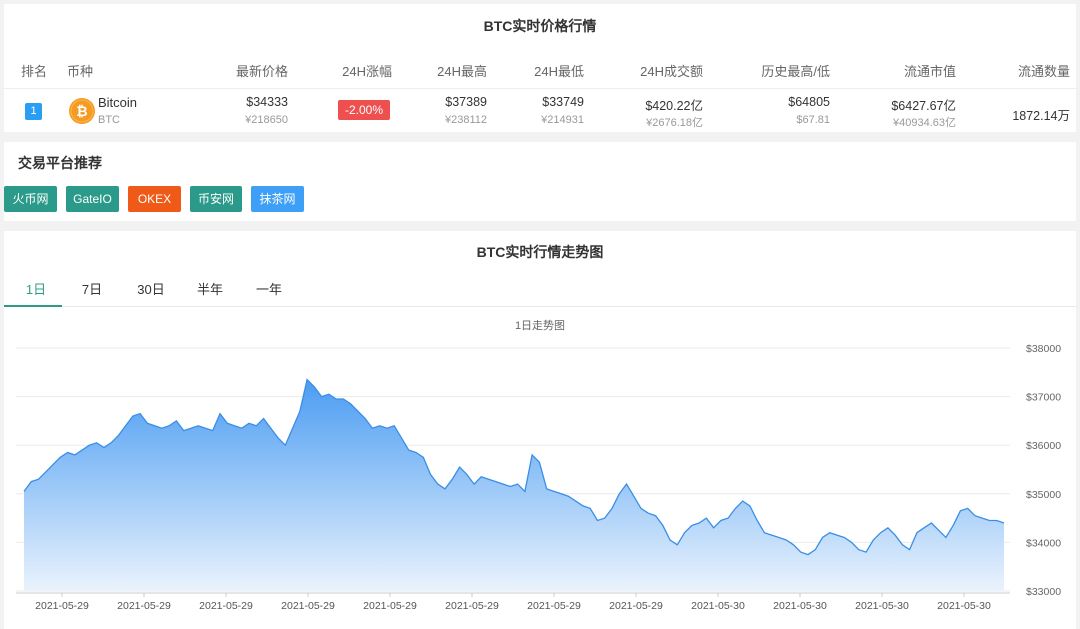 The height and width of the screenshot is (629, 1080). What do you see at coordinates (1043, 349) in the screenshot?
I see `y-tick-label: $38000` at bounding box center [1043, 349].